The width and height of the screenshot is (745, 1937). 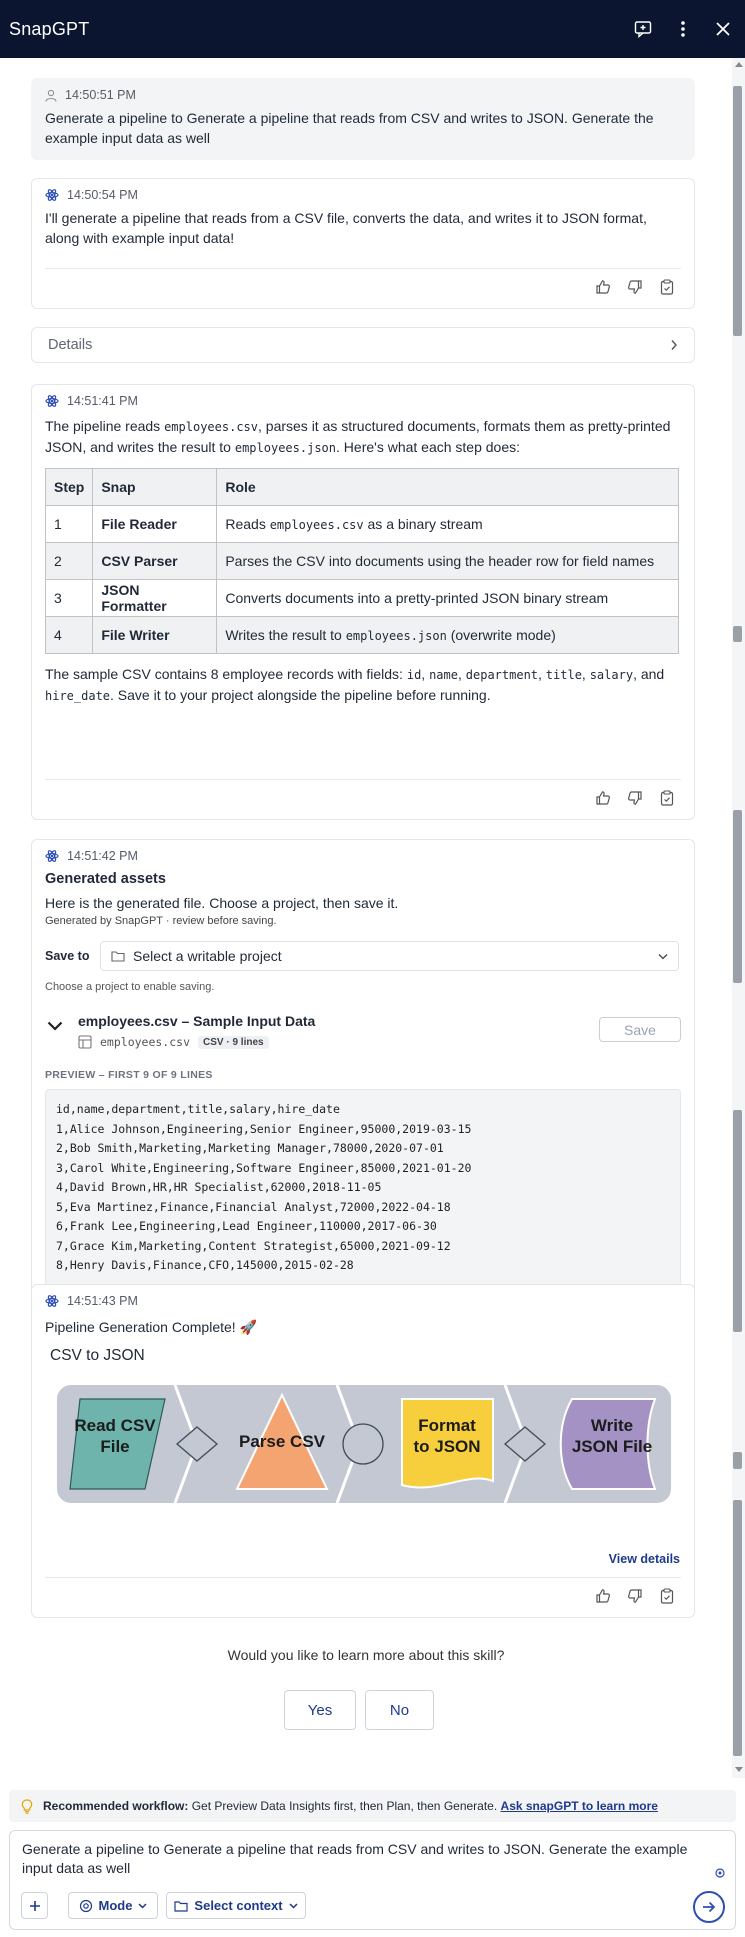 I want to click on scrollbar-thumb, so click(x=737, y=211).